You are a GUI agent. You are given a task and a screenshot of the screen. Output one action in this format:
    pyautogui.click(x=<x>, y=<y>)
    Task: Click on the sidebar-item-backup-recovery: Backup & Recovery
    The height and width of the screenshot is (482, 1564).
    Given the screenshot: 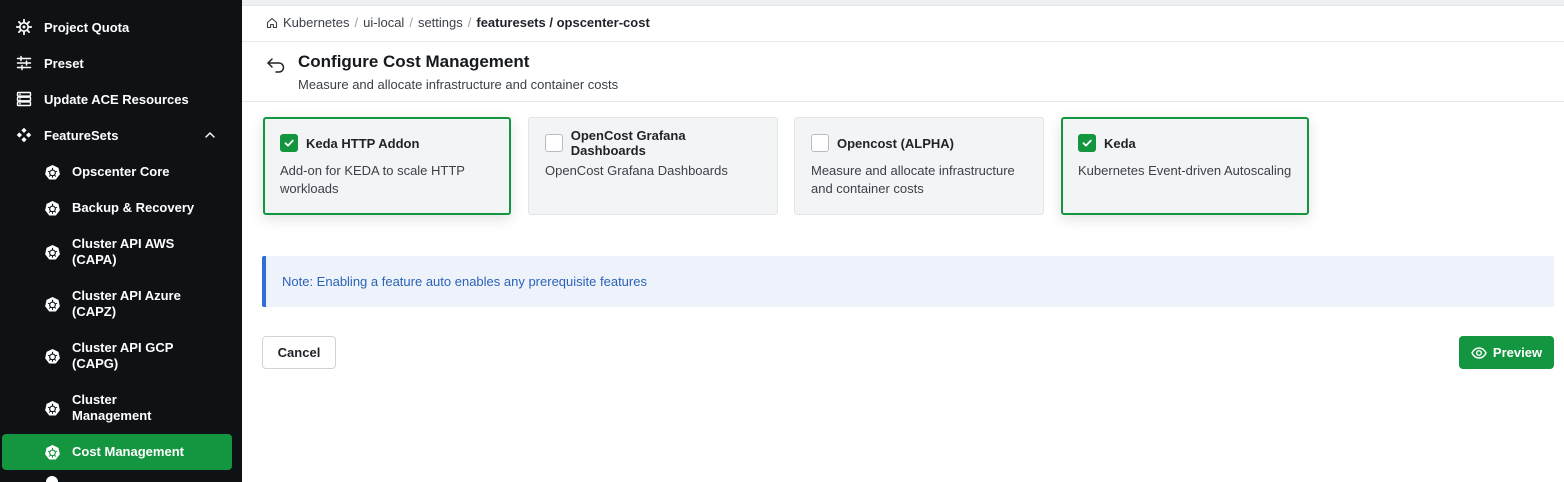 What is the action you would take?
    pyautogui.click(x=121, y=208)
    